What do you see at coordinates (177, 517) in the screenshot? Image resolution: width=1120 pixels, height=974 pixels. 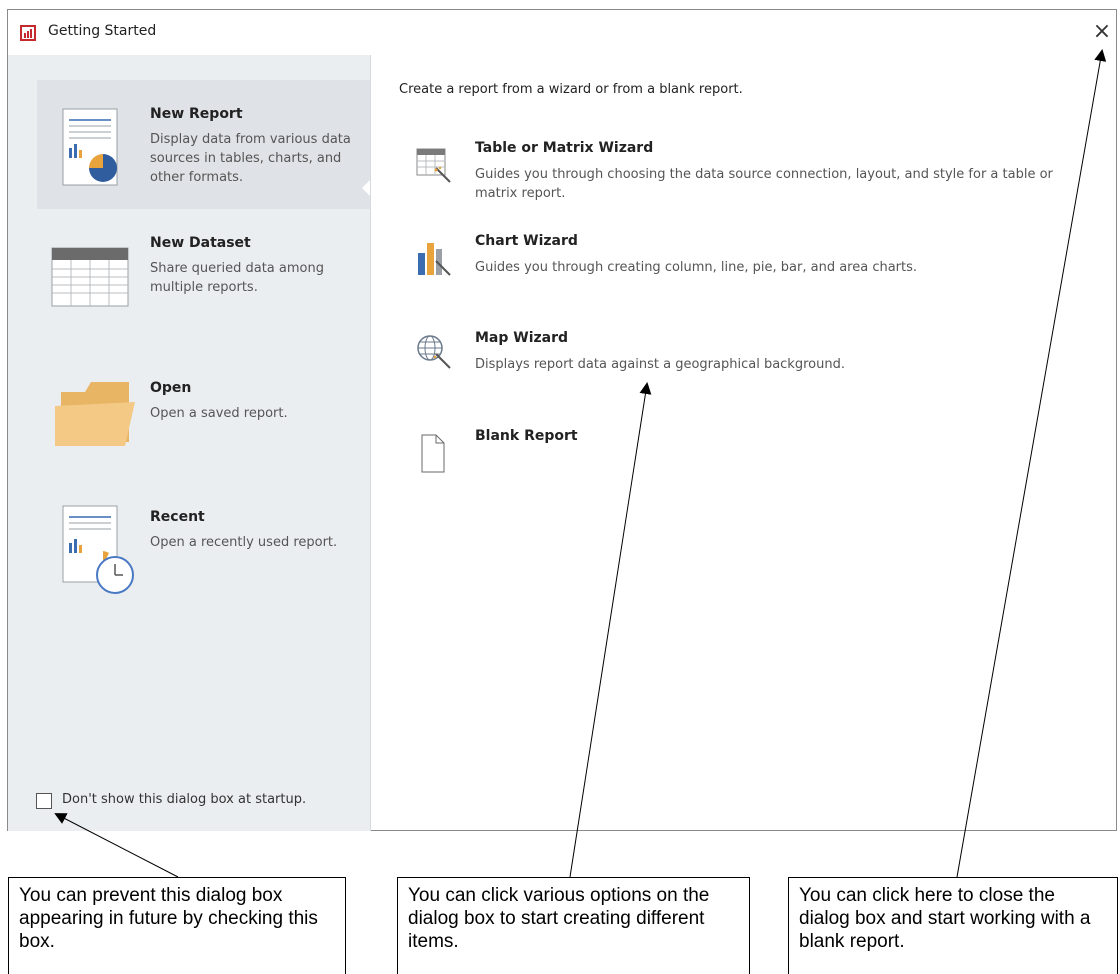 I see `sidebar-item-title: Recent` at bounding box center [177, 517].